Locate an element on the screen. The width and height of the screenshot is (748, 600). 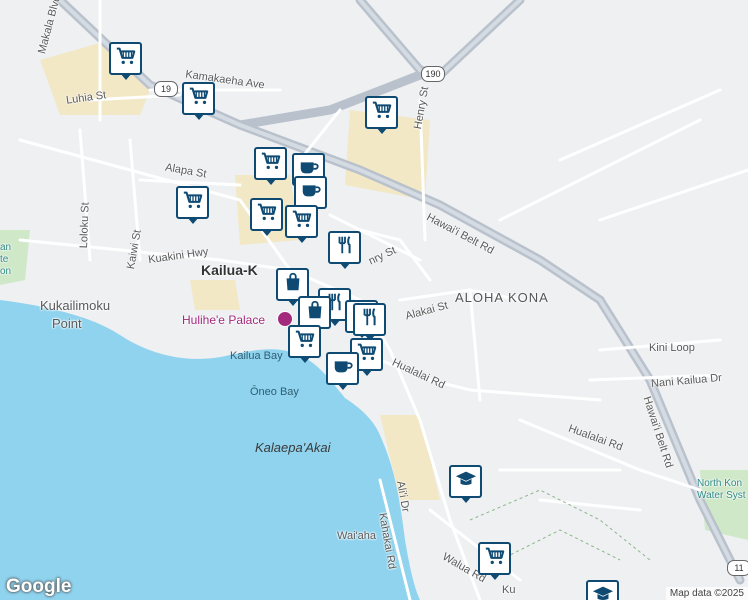
map-credit: Map data ©2025 is located at coordinates (706, 593).